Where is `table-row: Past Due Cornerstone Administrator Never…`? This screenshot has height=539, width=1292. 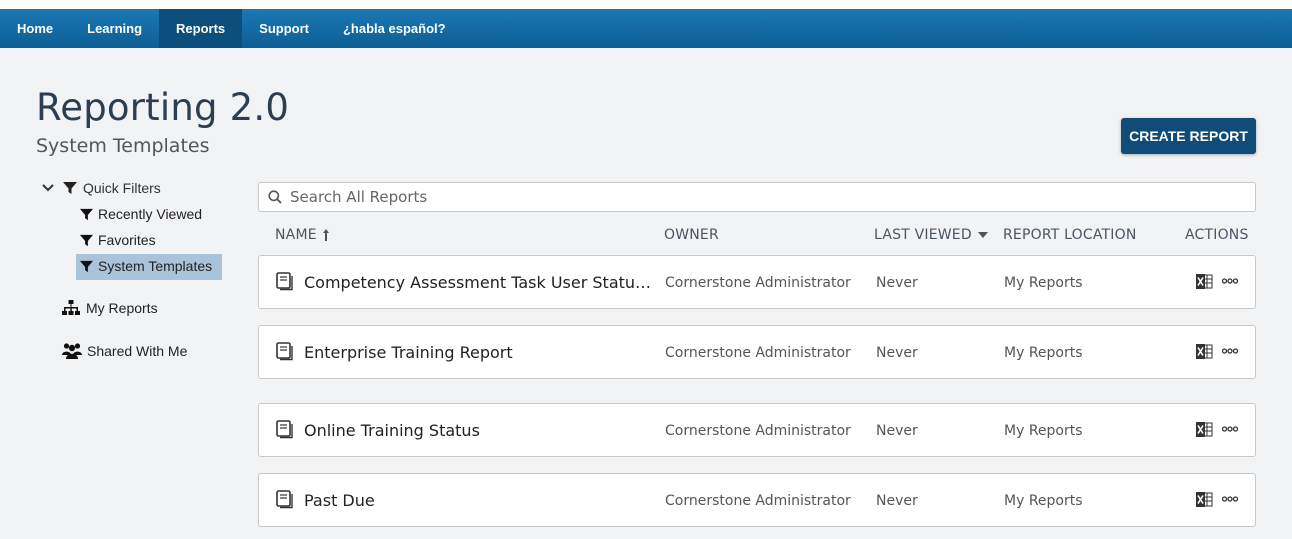
table-row: Past Due Cornerstone Administrator Never… is located at coordinates (757, 500).